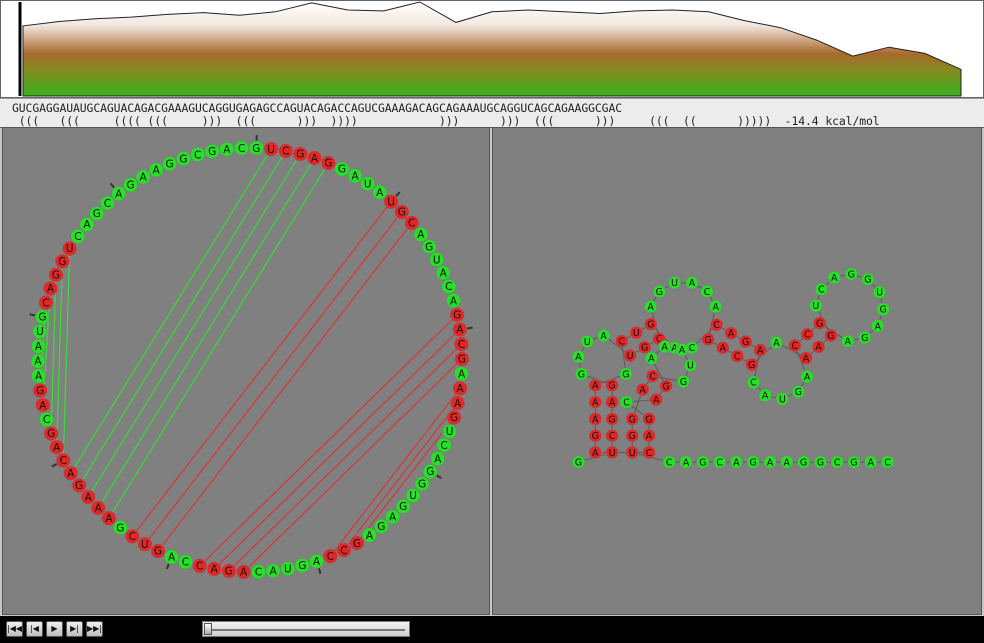 The width and height of the screenshot is (984, 643). What do you see at coordinates (14, 629) in the screenshot?
I see `first-icon: |◀◀` at bounding box center [14, 629].